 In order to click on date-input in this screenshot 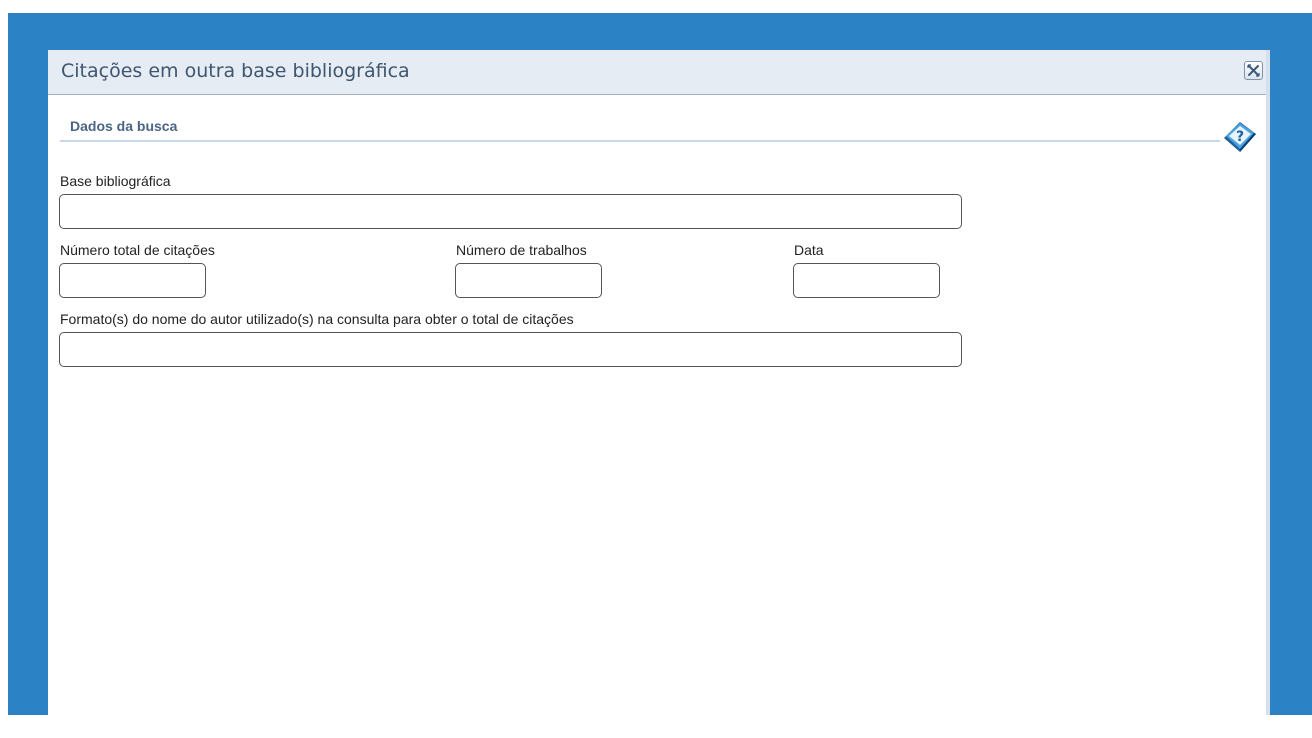, I will do `click(866, 280)`.